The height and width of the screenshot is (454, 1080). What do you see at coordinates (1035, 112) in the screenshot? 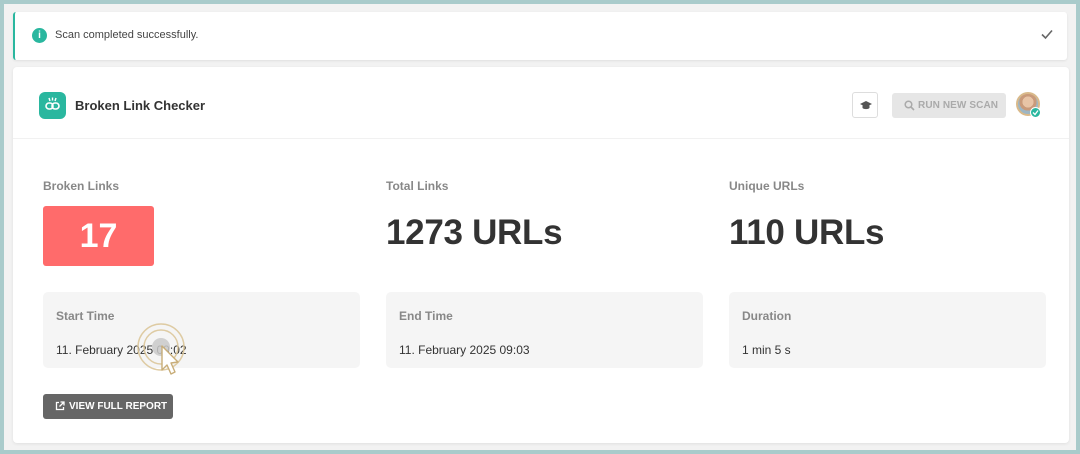
I see `verified-check-icon` at bounding box center [1035, 112].